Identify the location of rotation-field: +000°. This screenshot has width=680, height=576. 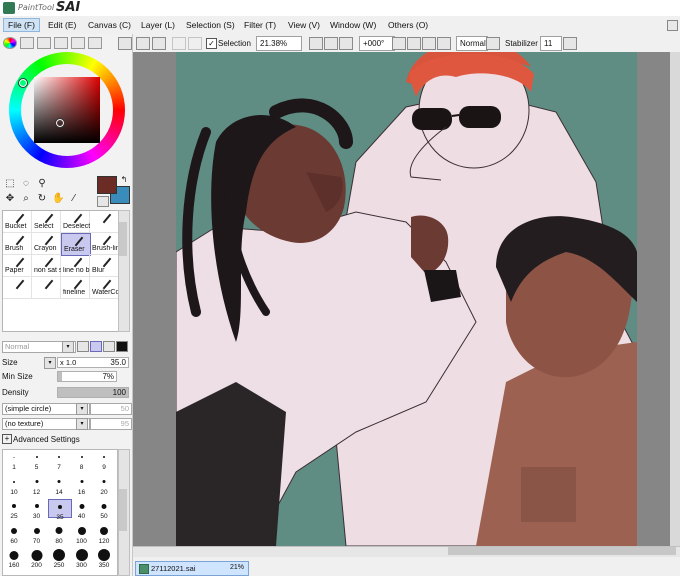
(377, 43).